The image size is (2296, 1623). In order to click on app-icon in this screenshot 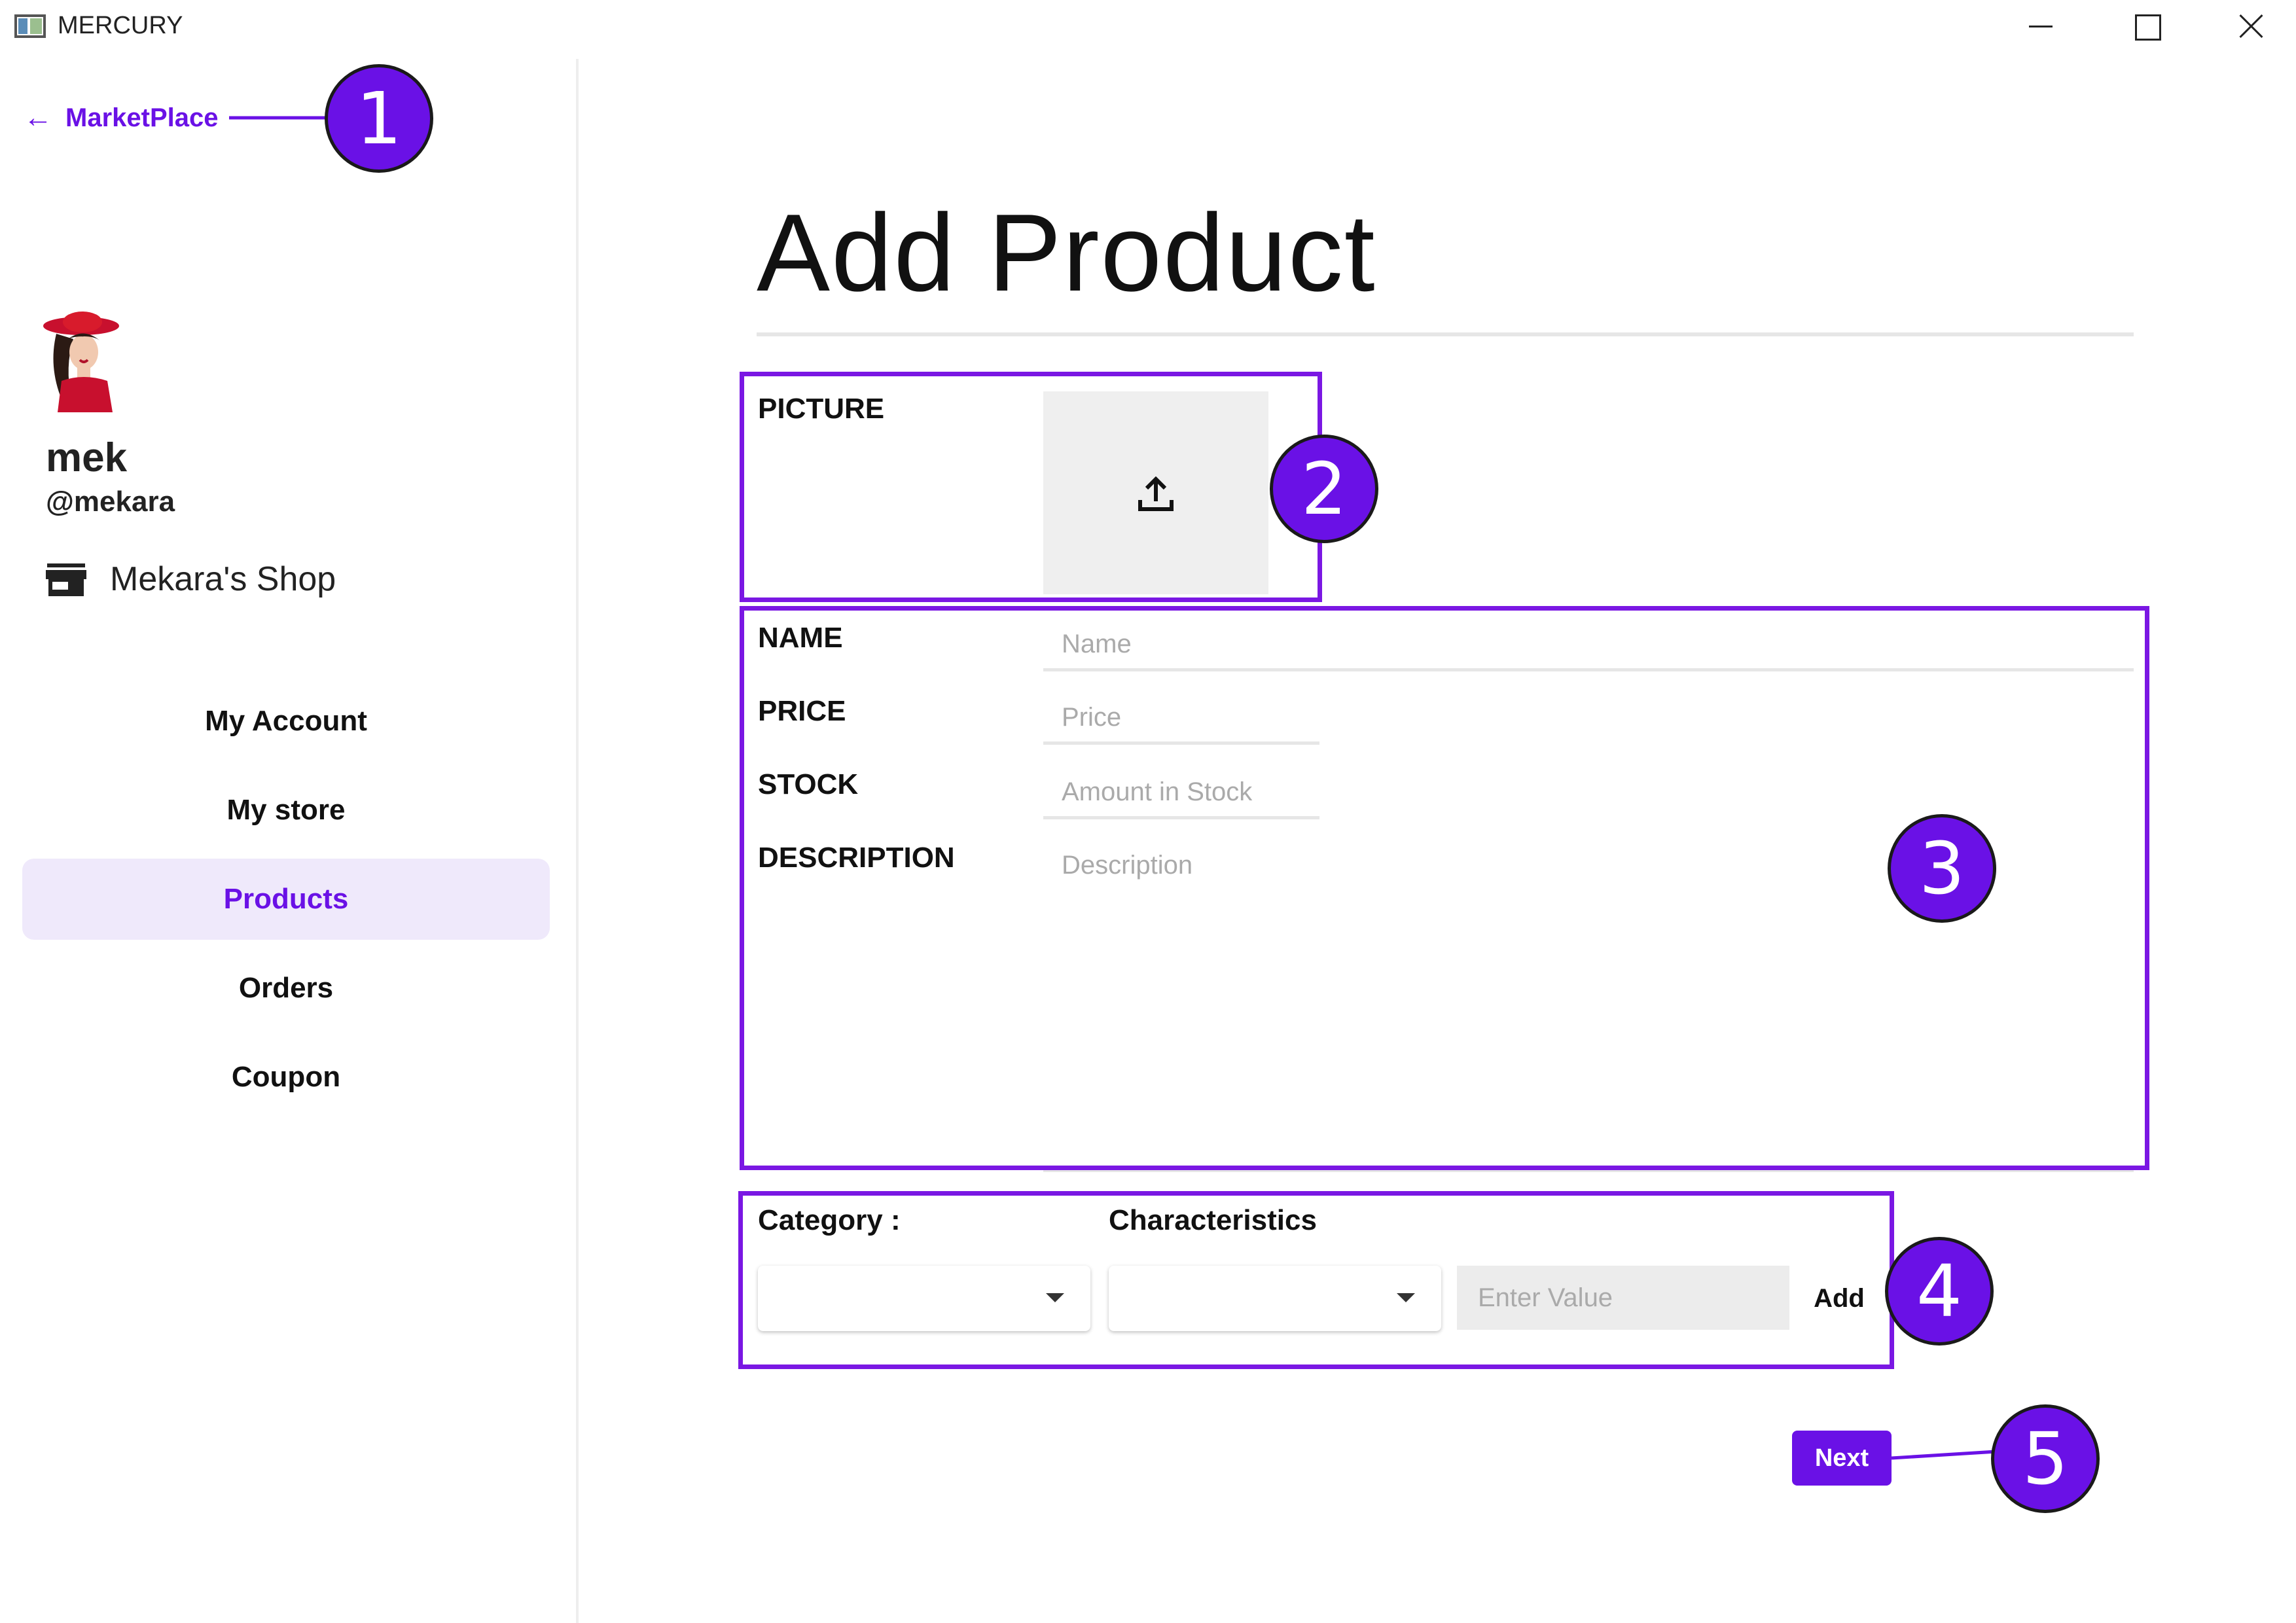, I will do `click(30, 26)`.